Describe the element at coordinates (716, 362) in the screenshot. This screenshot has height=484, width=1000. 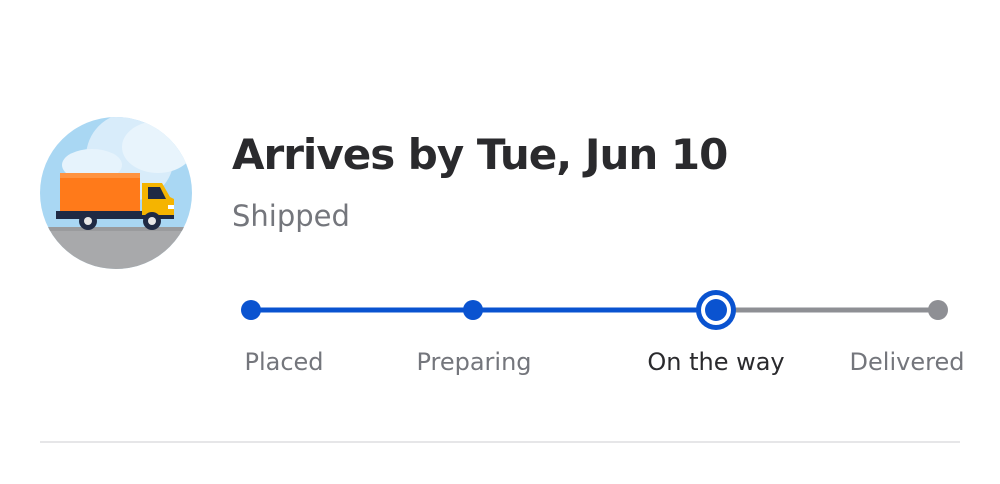
I see `step-label-on-the-way: On the way` at that location.